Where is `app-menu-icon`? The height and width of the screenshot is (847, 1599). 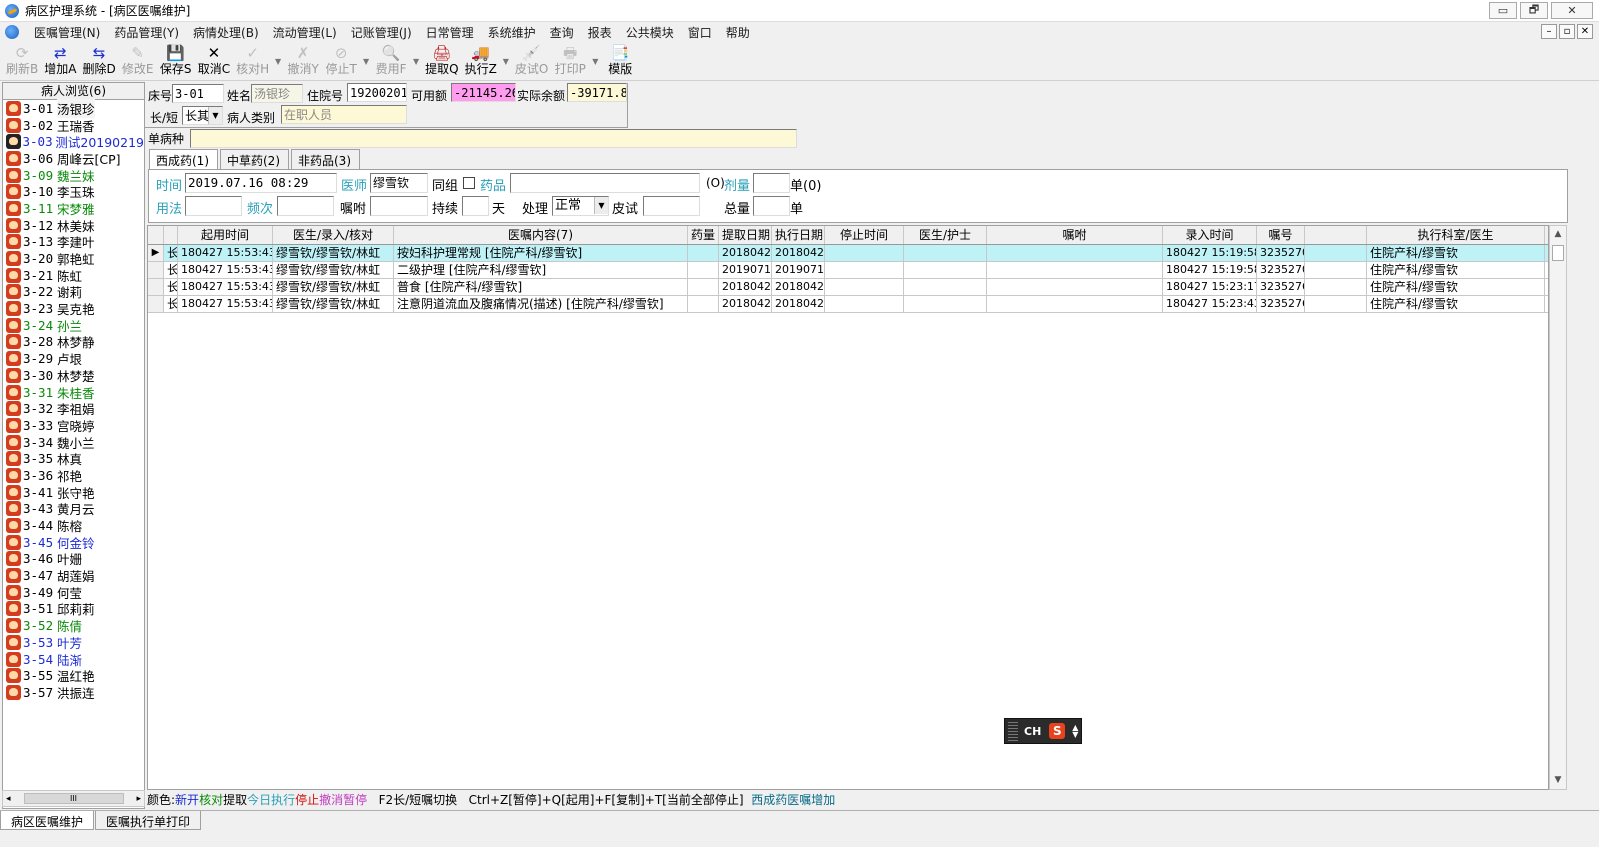
app-menu-icon is located at coordinates (12, 32).